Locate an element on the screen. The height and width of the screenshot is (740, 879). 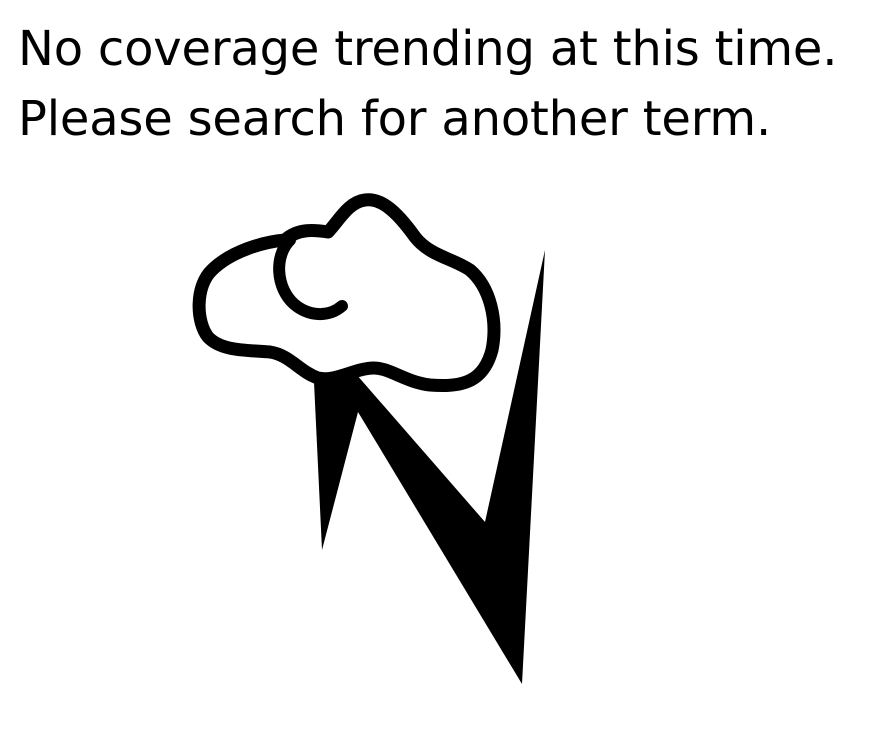
cloud-shape is located at coordinates (346, 293).